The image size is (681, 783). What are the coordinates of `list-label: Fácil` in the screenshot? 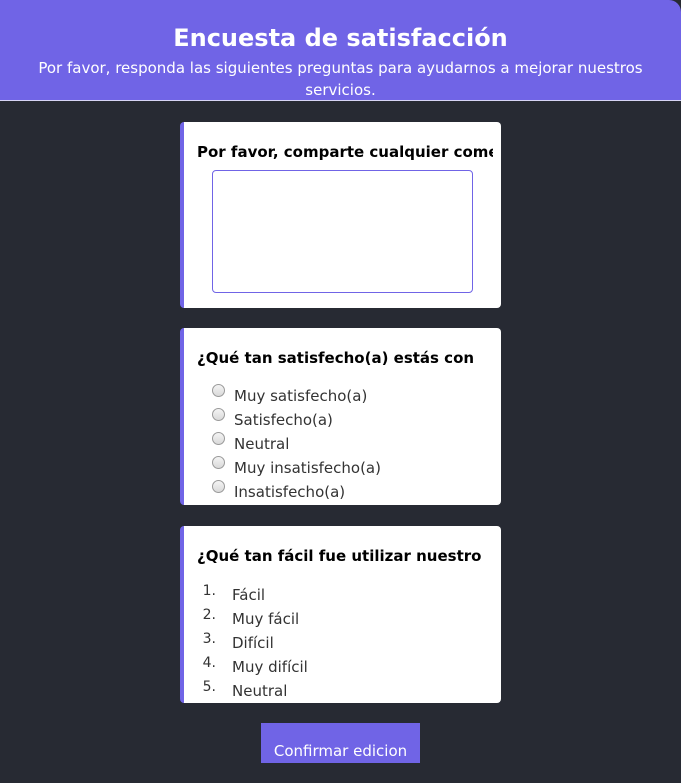 It's located at (249, 595).